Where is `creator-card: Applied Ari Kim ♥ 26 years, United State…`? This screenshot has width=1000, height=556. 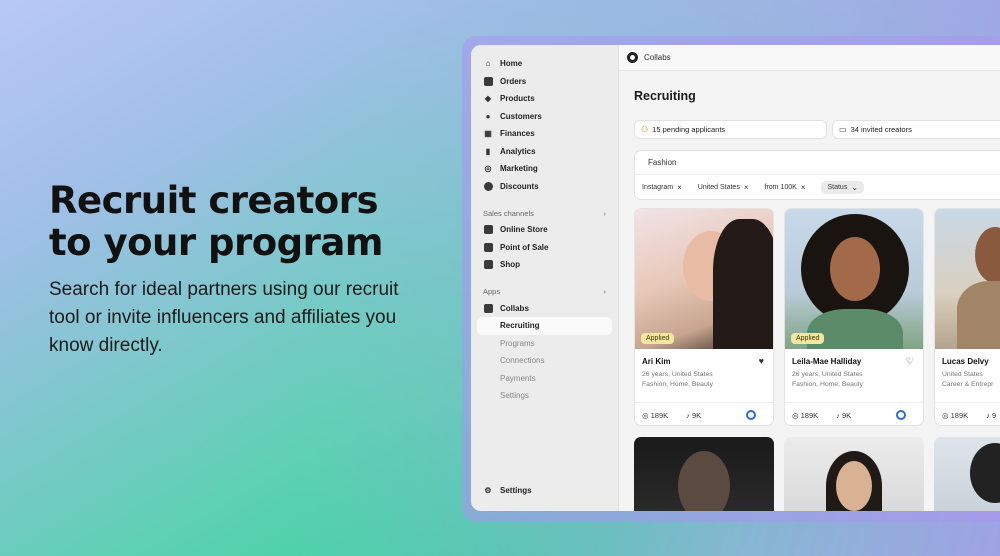
creator-card: Applied Ari Kim ♥ 26 years, United State… is located at coordinates (704, 317).